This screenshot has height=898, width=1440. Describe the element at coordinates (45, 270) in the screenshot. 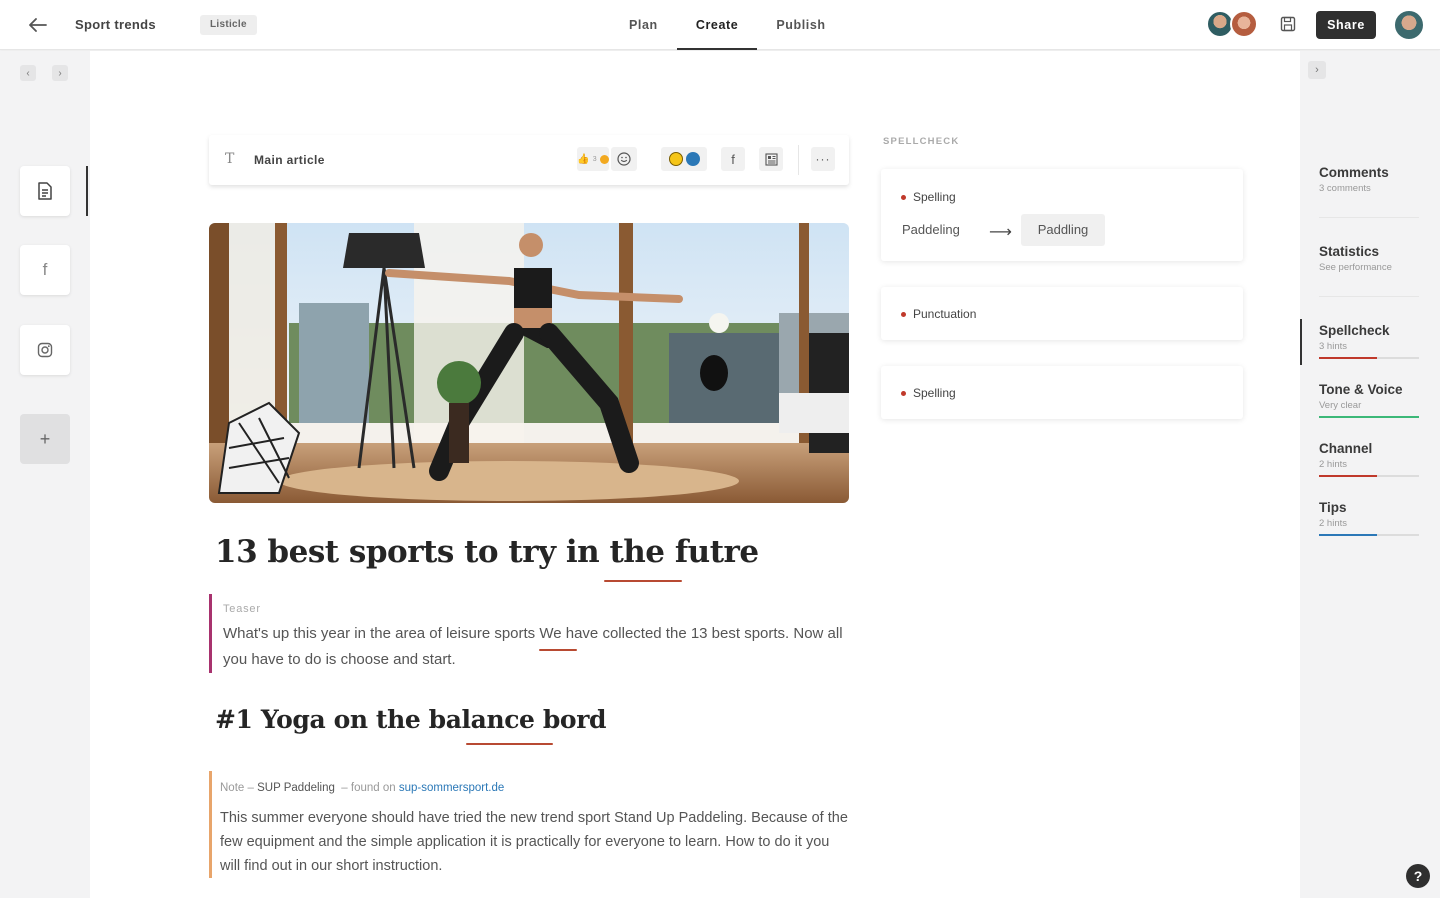

I see `channel-facebook-button: f` at that location.